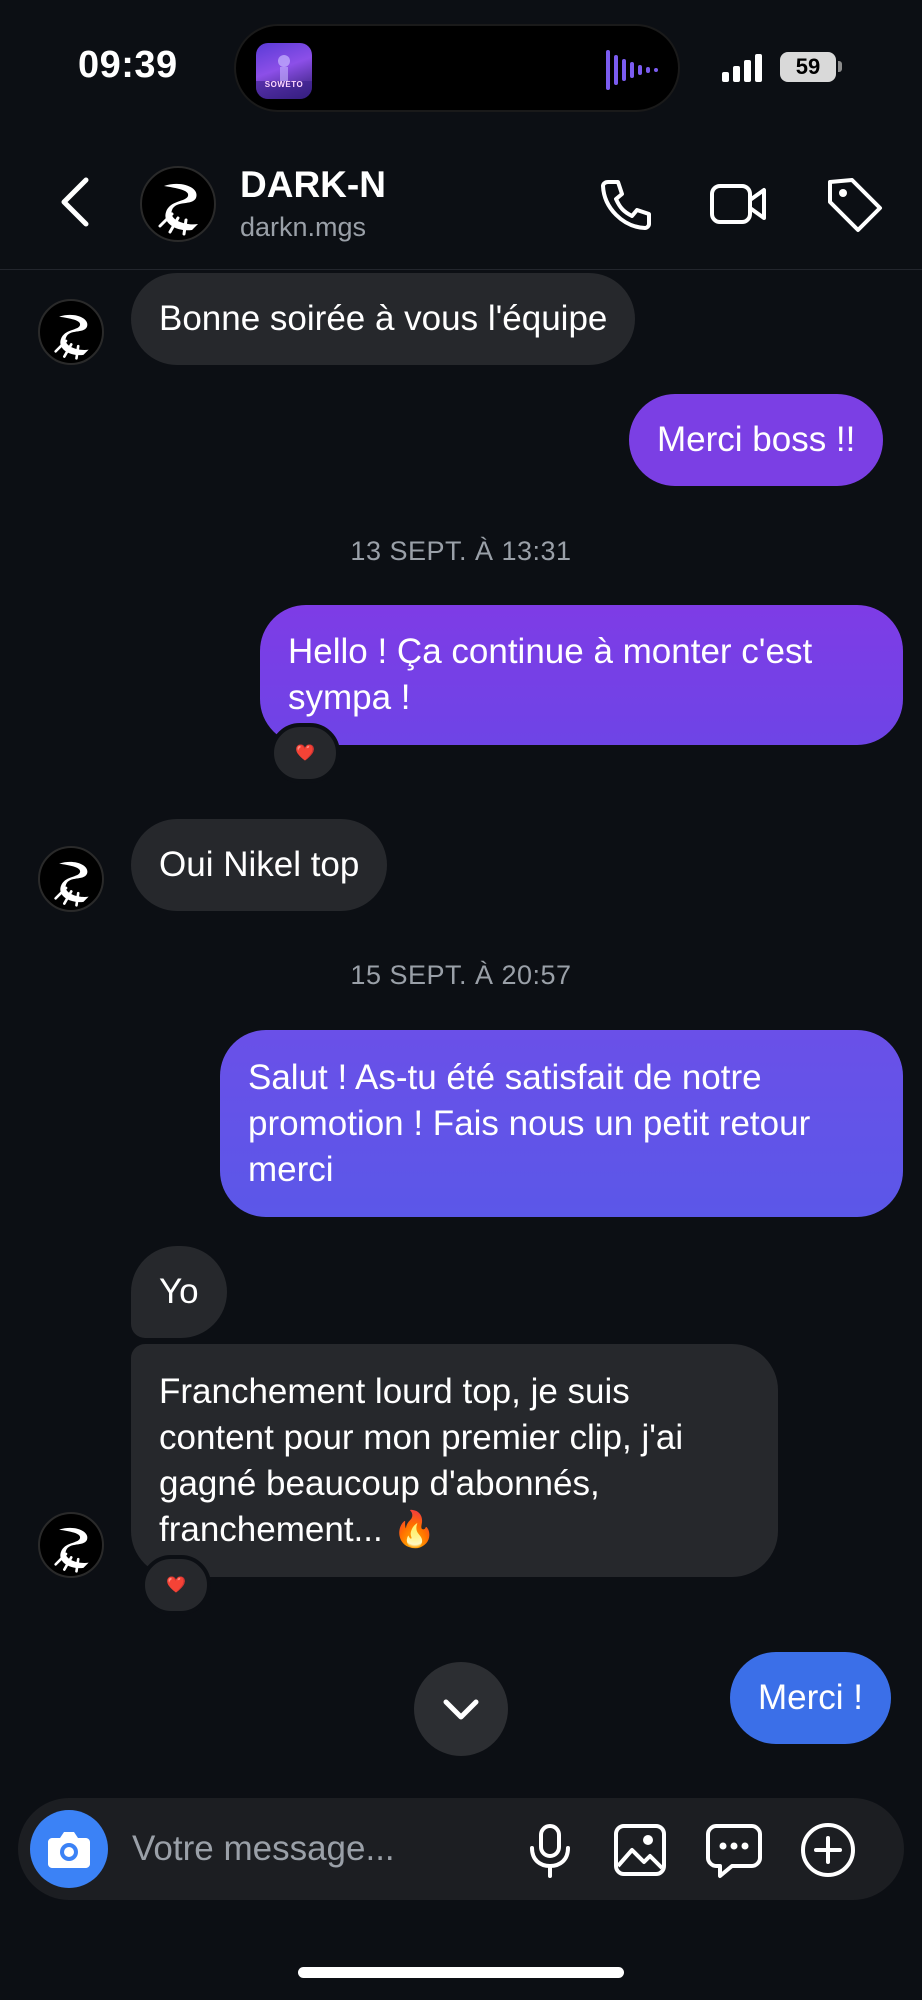 This screenshot has width=922, height=2000. Describe the element at coordinates (383, 319) in the screenshot. I see `incoming-message: Bonne soirée à vous l'équipe` at that location.